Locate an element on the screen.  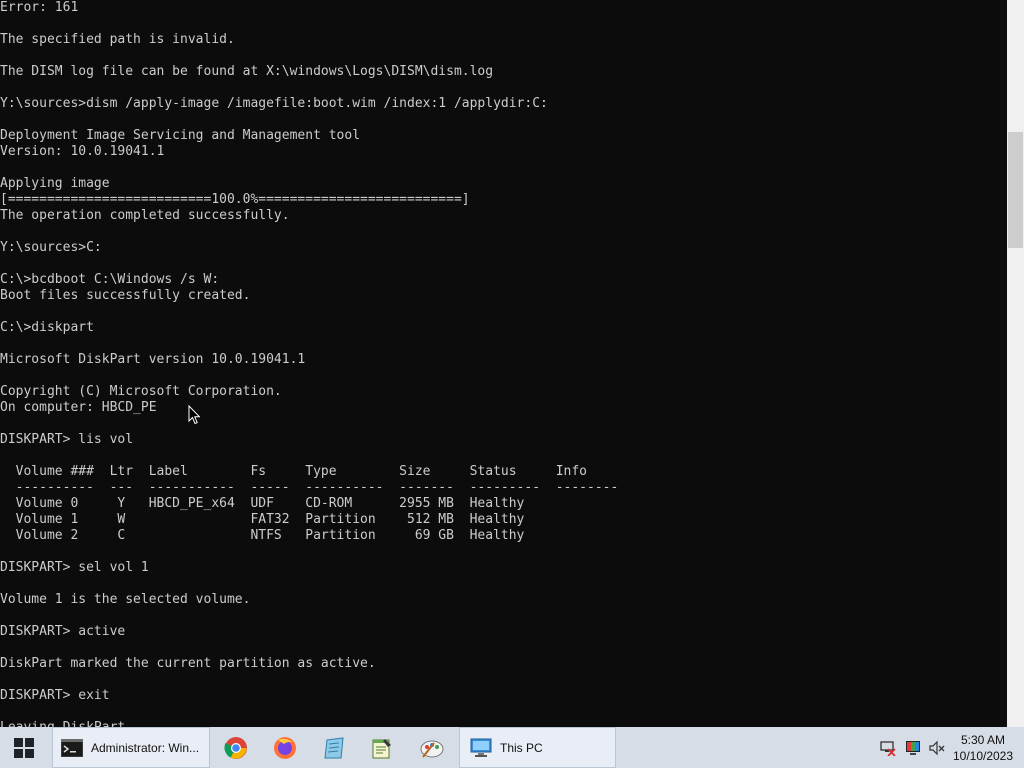
firefox-icon is located at coordinates (285, 747).